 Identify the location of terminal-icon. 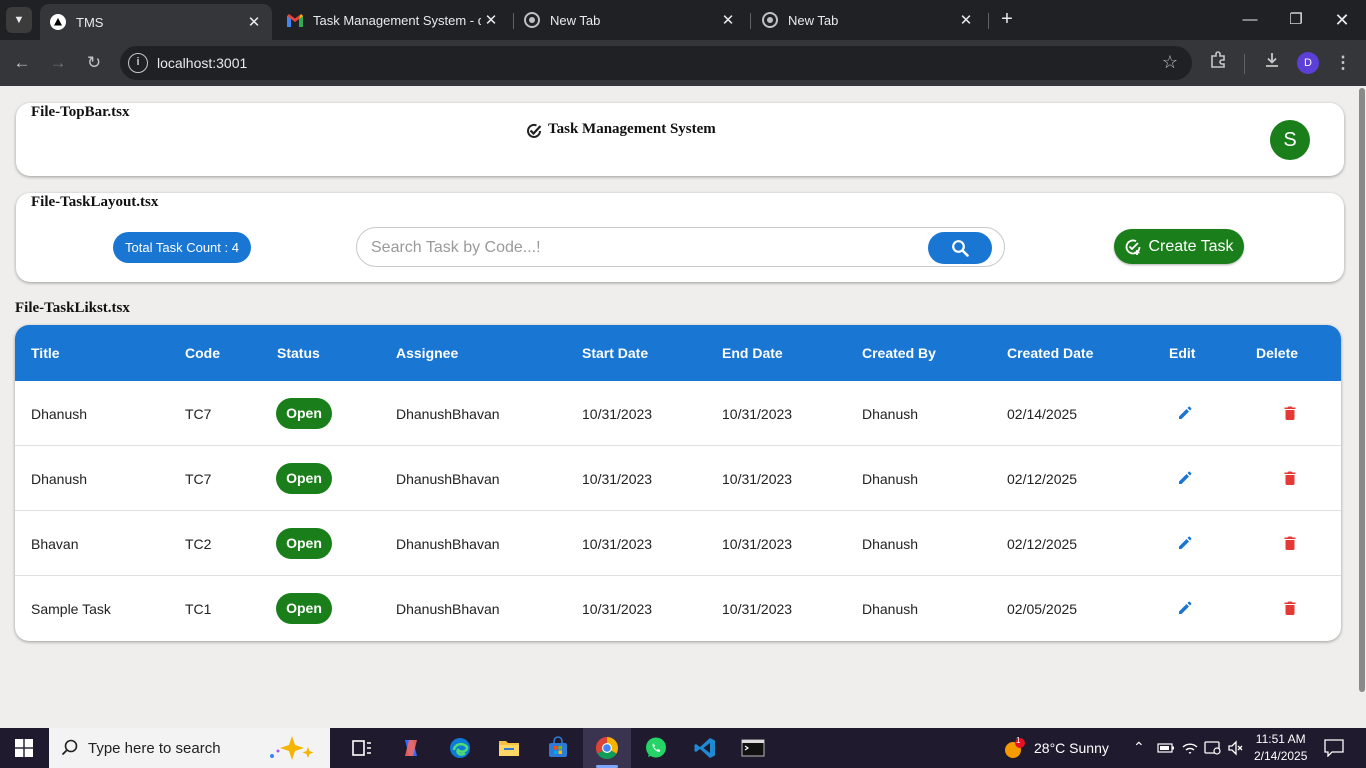
(753, 748).